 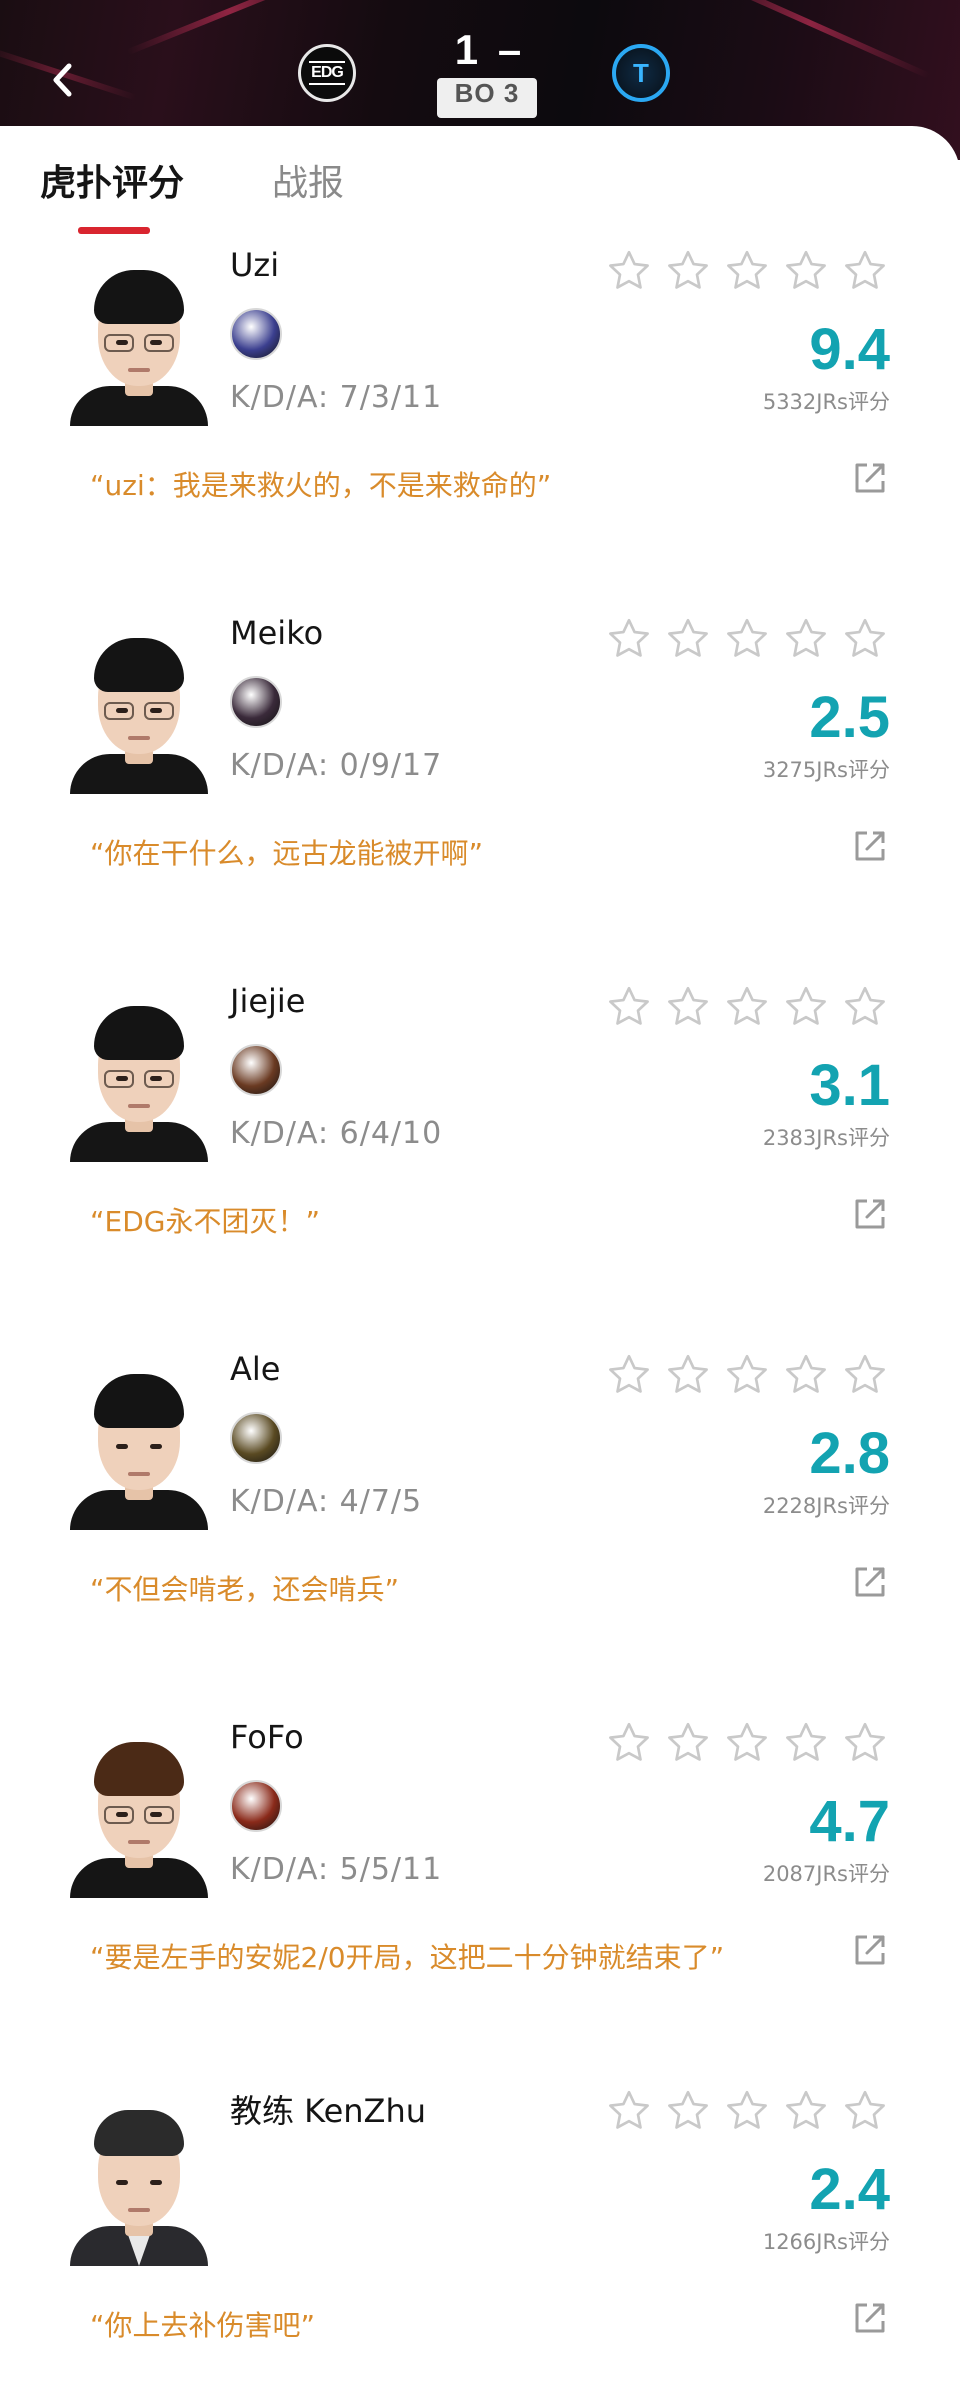 What do you see at coordinates (245, 1589) in the screenshot?
I see `player-quote: “不但会啃老，还会啃兵”` at bounding box center [245, 1589].